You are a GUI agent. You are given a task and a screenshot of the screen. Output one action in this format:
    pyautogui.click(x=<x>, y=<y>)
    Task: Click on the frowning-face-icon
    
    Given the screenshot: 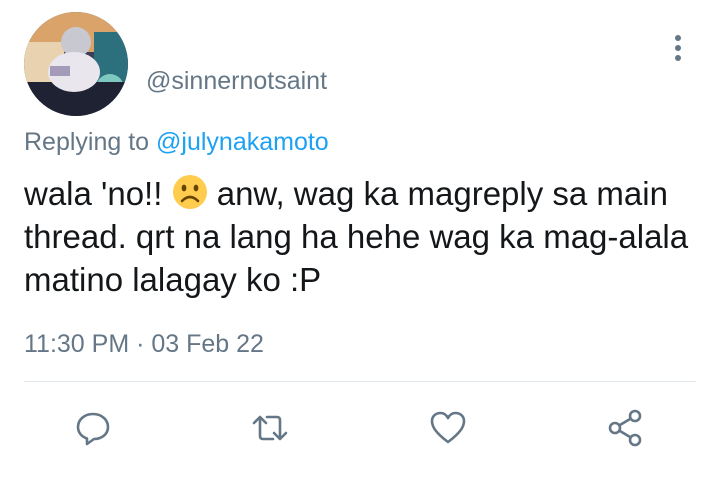 What is the action you would take?
    pyautogui.click(x=189, y=192)
    